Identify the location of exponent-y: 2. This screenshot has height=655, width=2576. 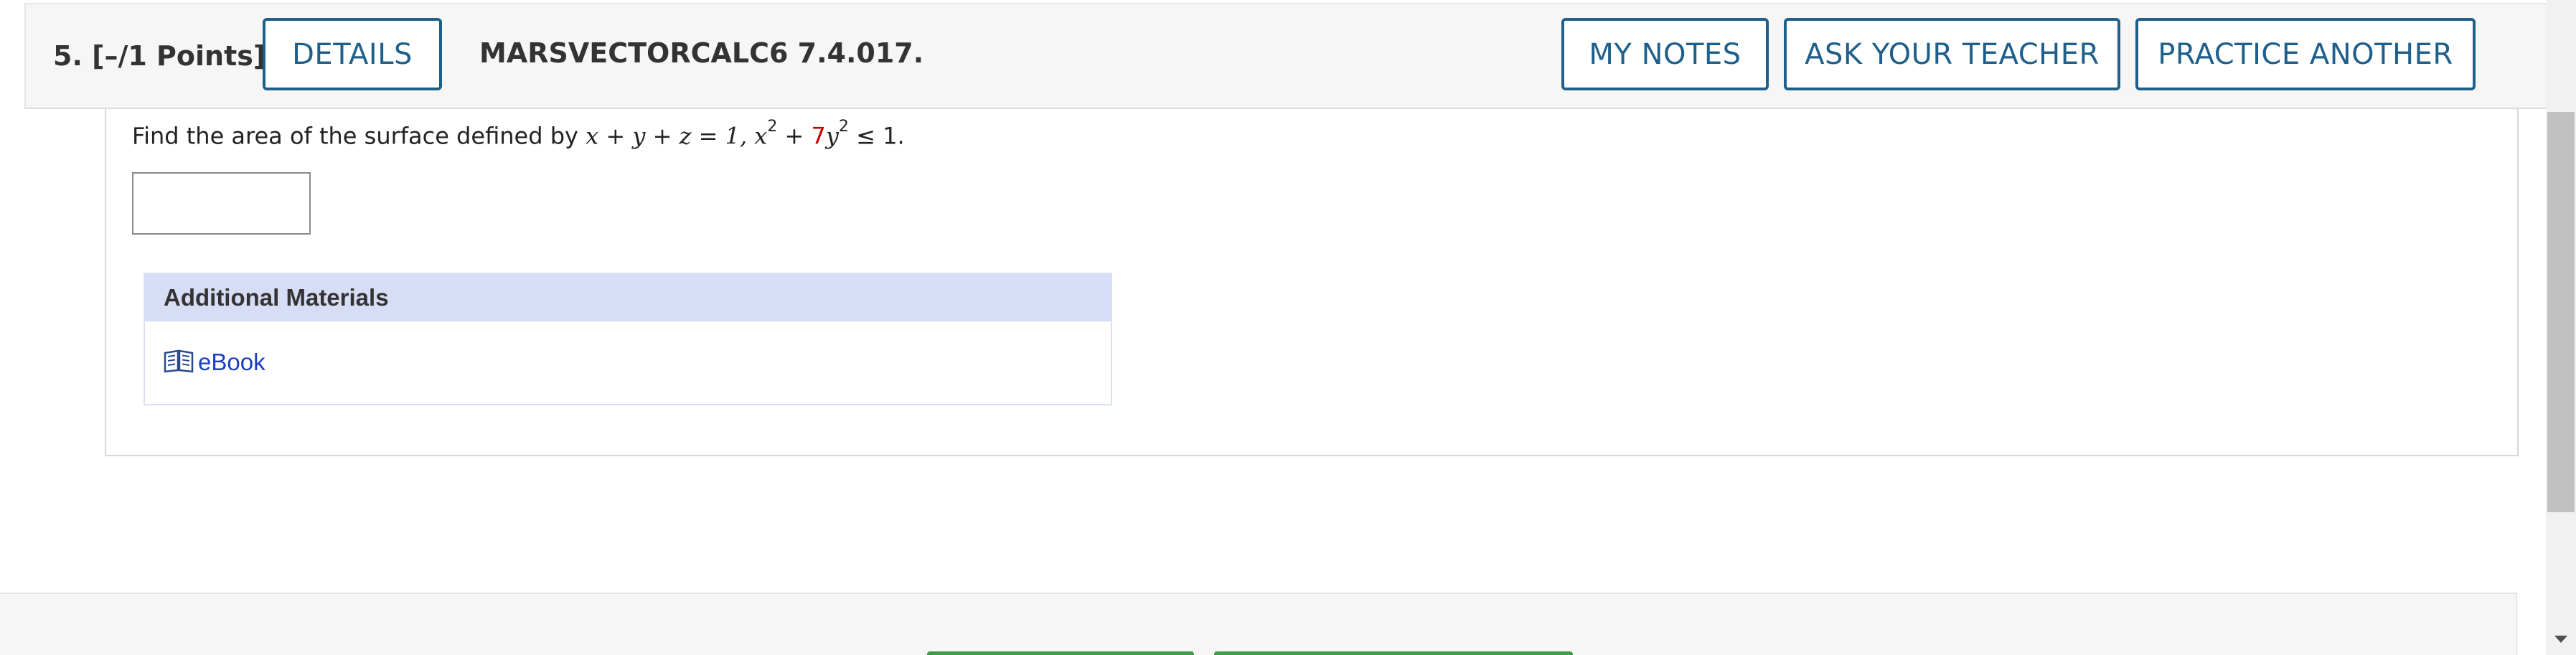
(843, 127).